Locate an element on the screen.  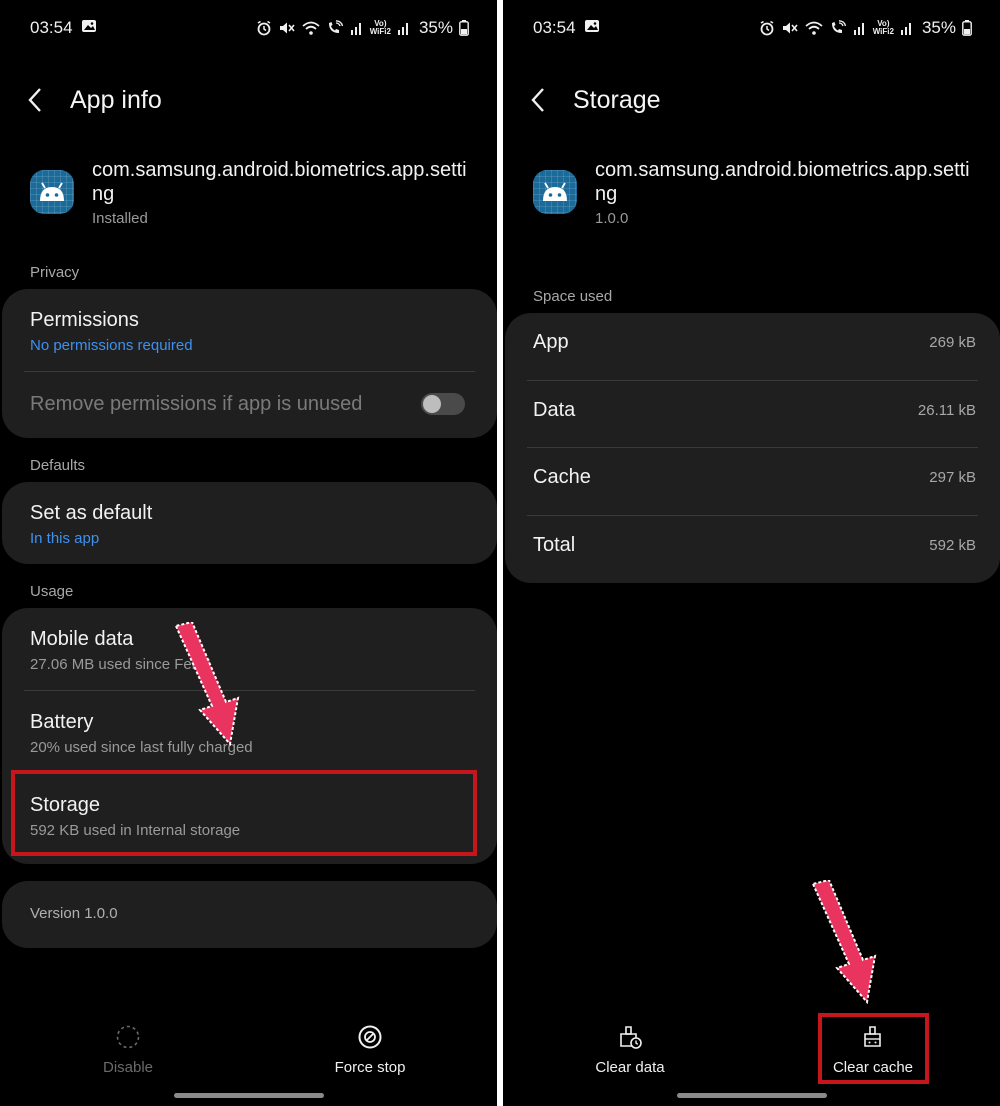
remove-permissions-label: Remove permissions if app is unused is located at coordinates (196, 404).